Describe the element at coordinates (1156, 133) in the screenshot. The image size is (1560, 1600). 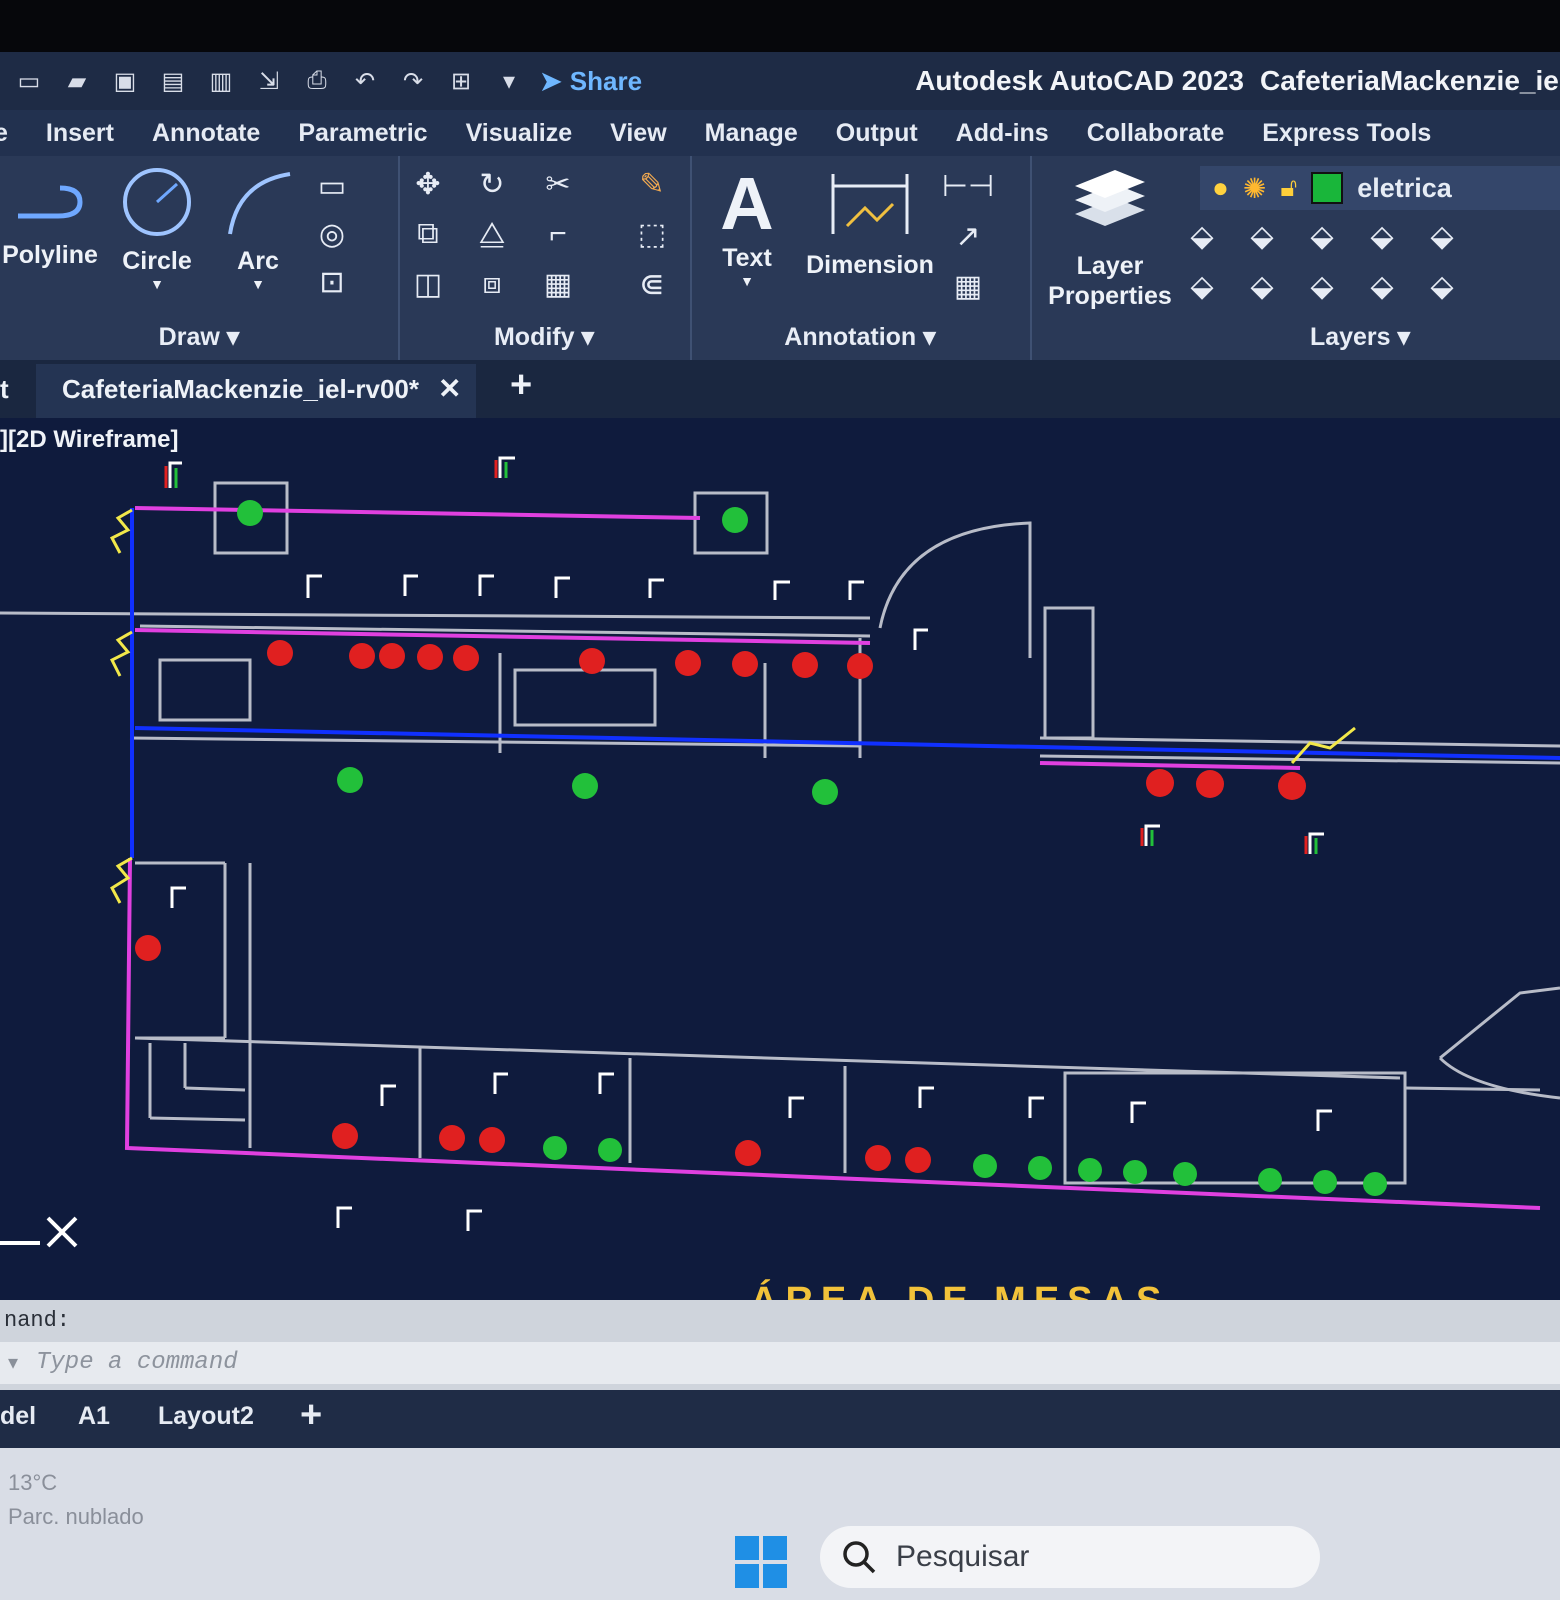
I see `tab-collaborate: Collaborate` at that location.